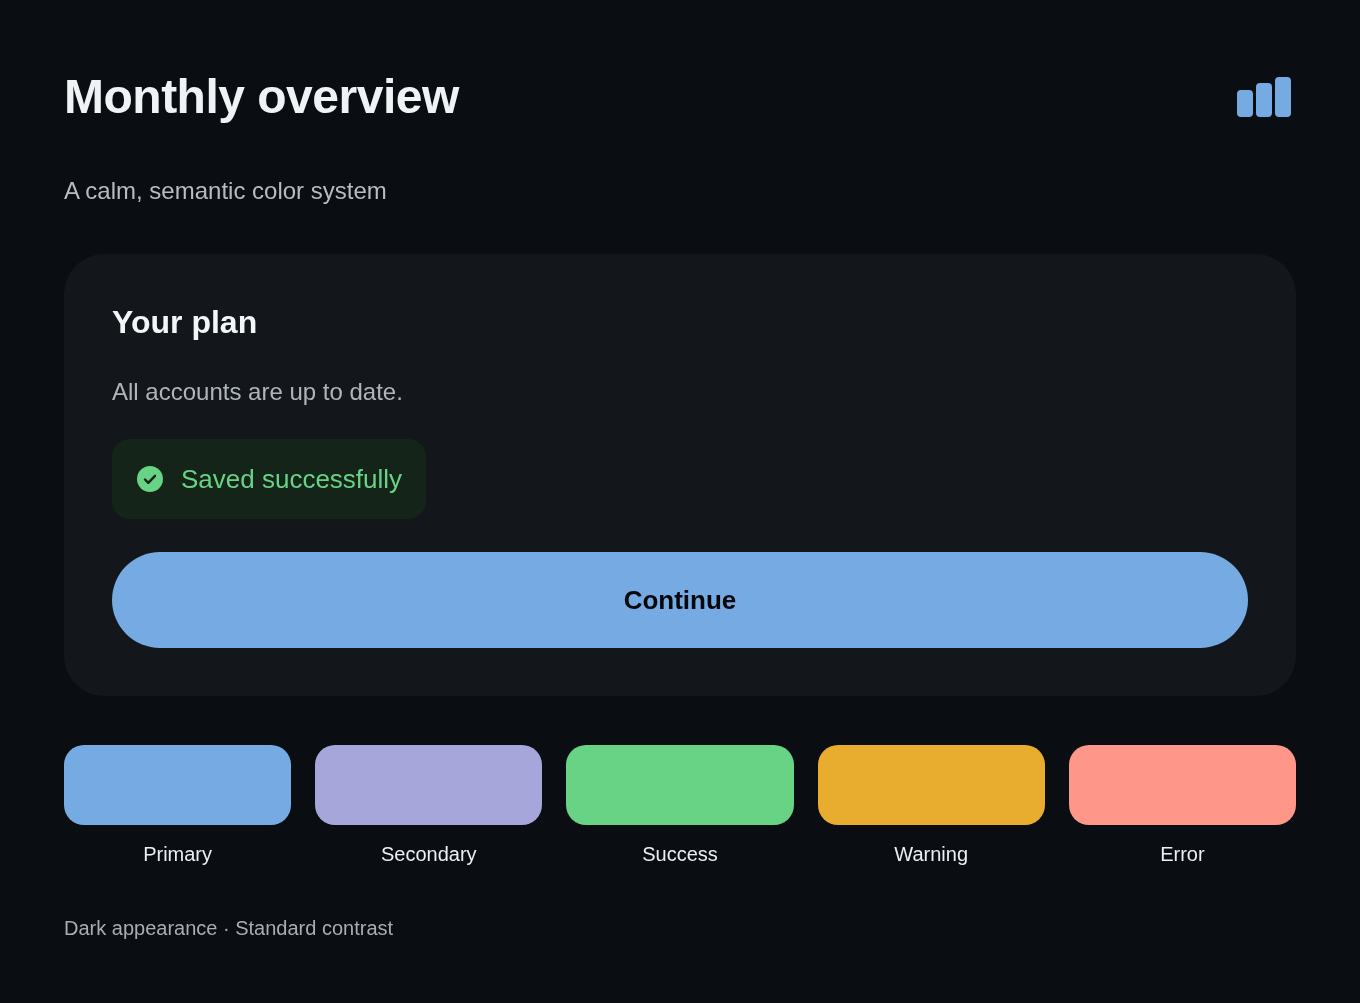 Image resolution: width=1360 pixels, height=1003 pixels. I want to click on bar-chart-icon, so click(1264, 97).